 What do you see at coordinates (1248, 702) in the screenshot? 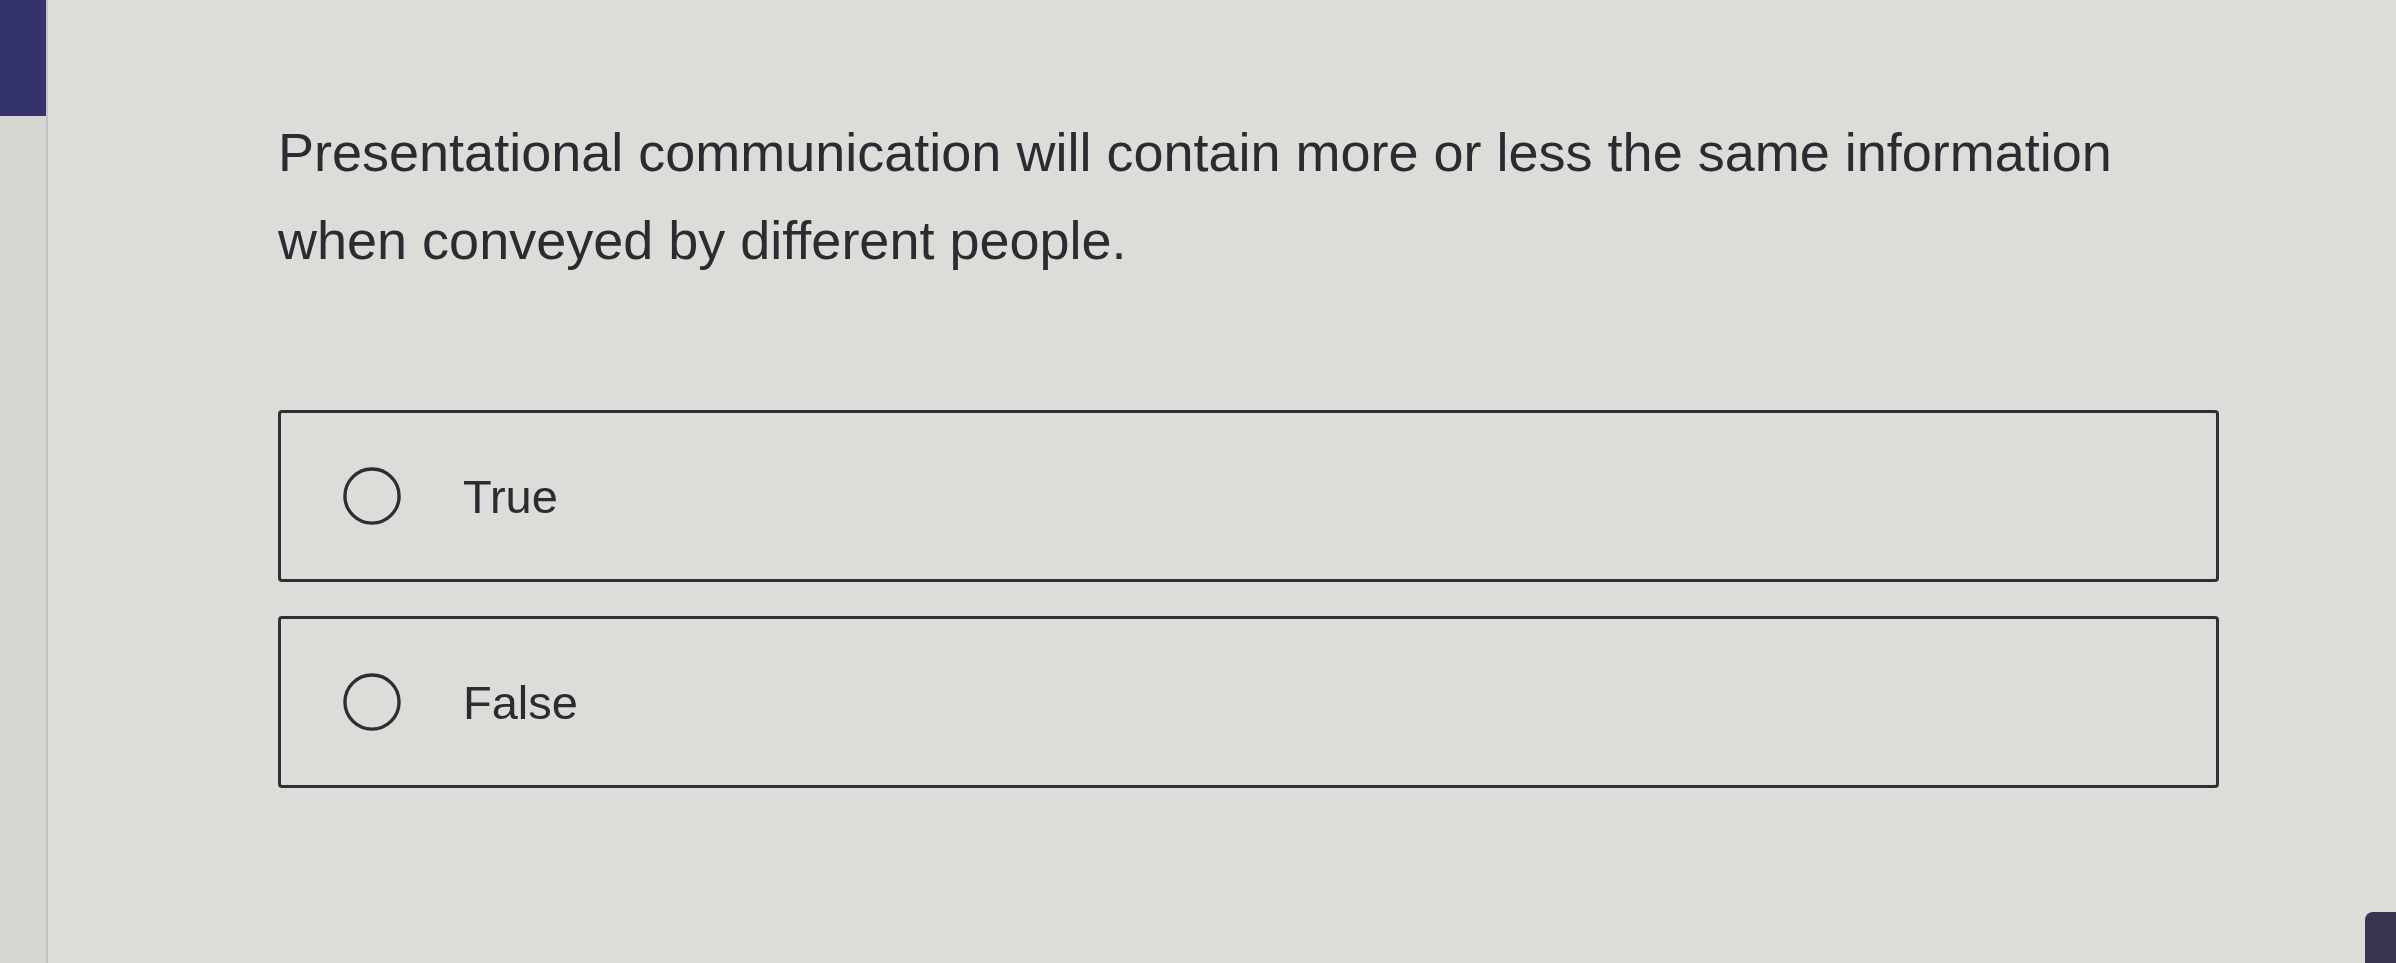
I see `answer-option: False` at bounding box center [1248, 702].